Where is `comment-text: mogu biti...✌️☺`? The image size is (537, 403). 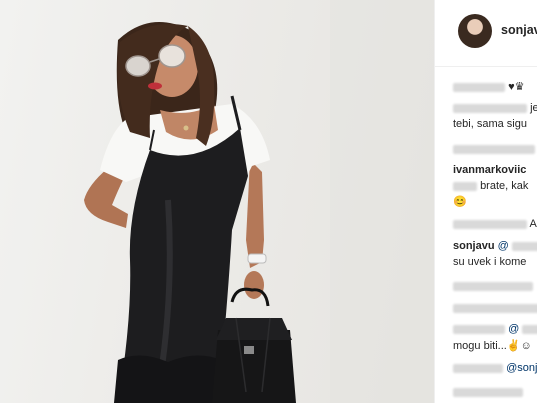 comment-text: mogu biti...✌️☺ is located at coordinates (492, 346).